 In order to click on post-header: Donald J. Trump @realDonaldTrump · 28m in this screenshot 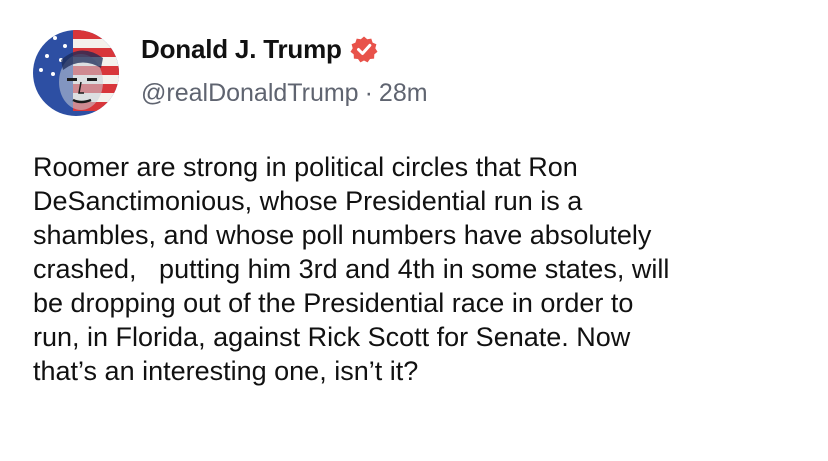, I will do `click(284, 70)`.